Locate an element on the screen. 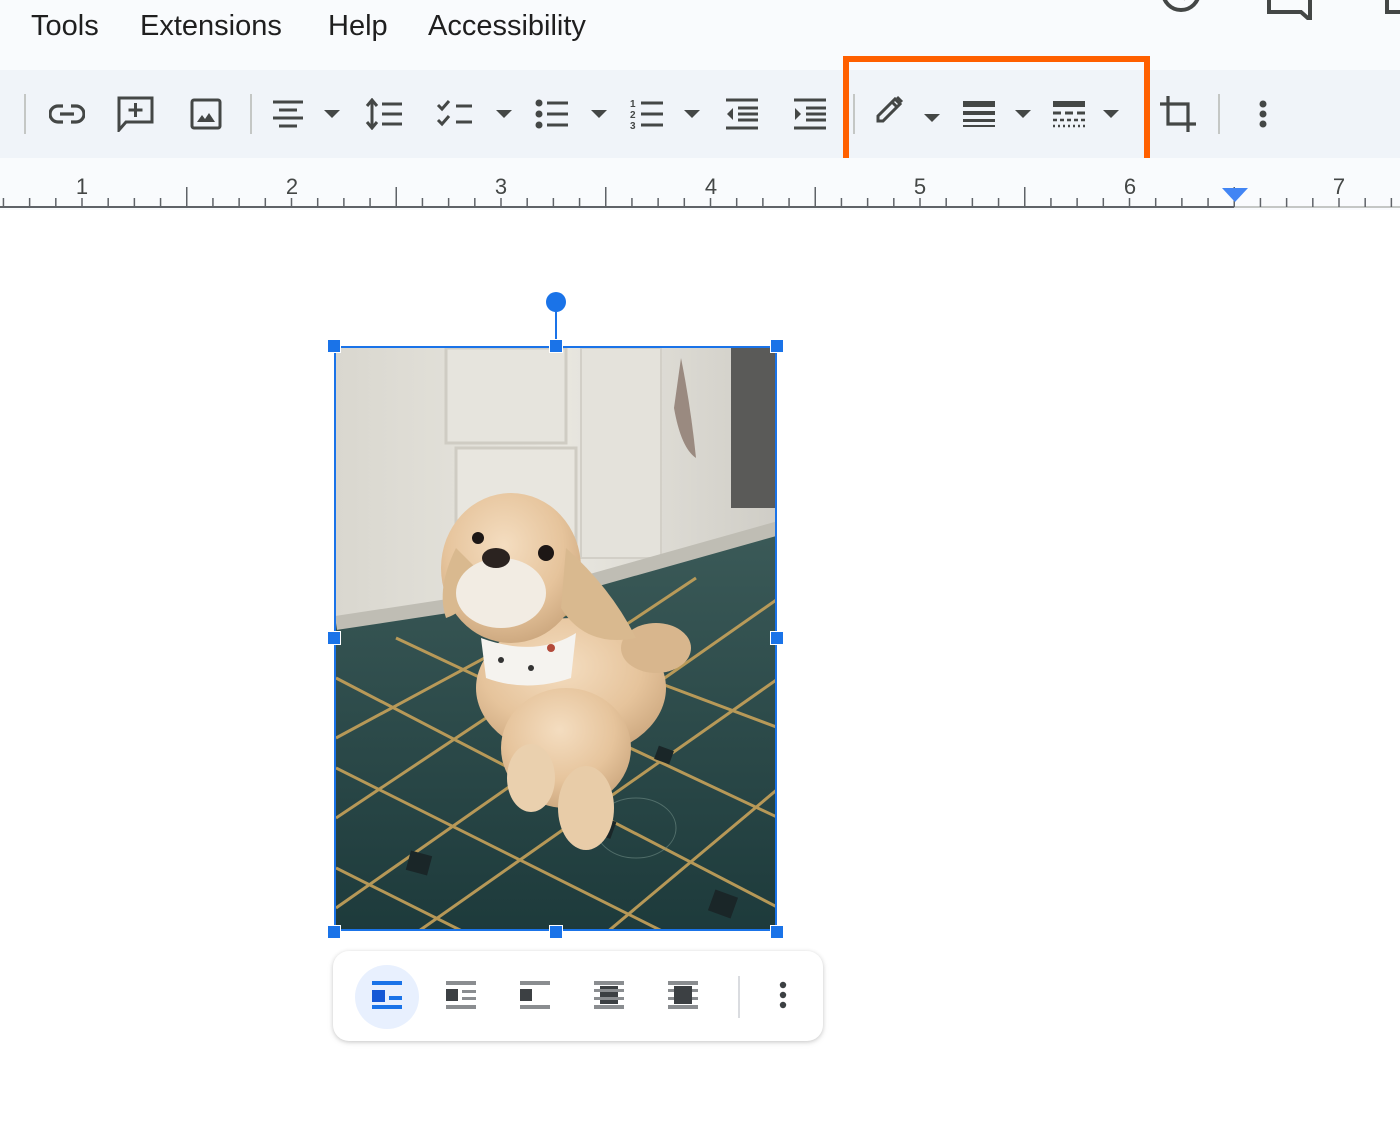 Image resolution: width=1400 pixels, height=1130 pixels. ruler-number: 6 is located at coordinates (1130, 186).